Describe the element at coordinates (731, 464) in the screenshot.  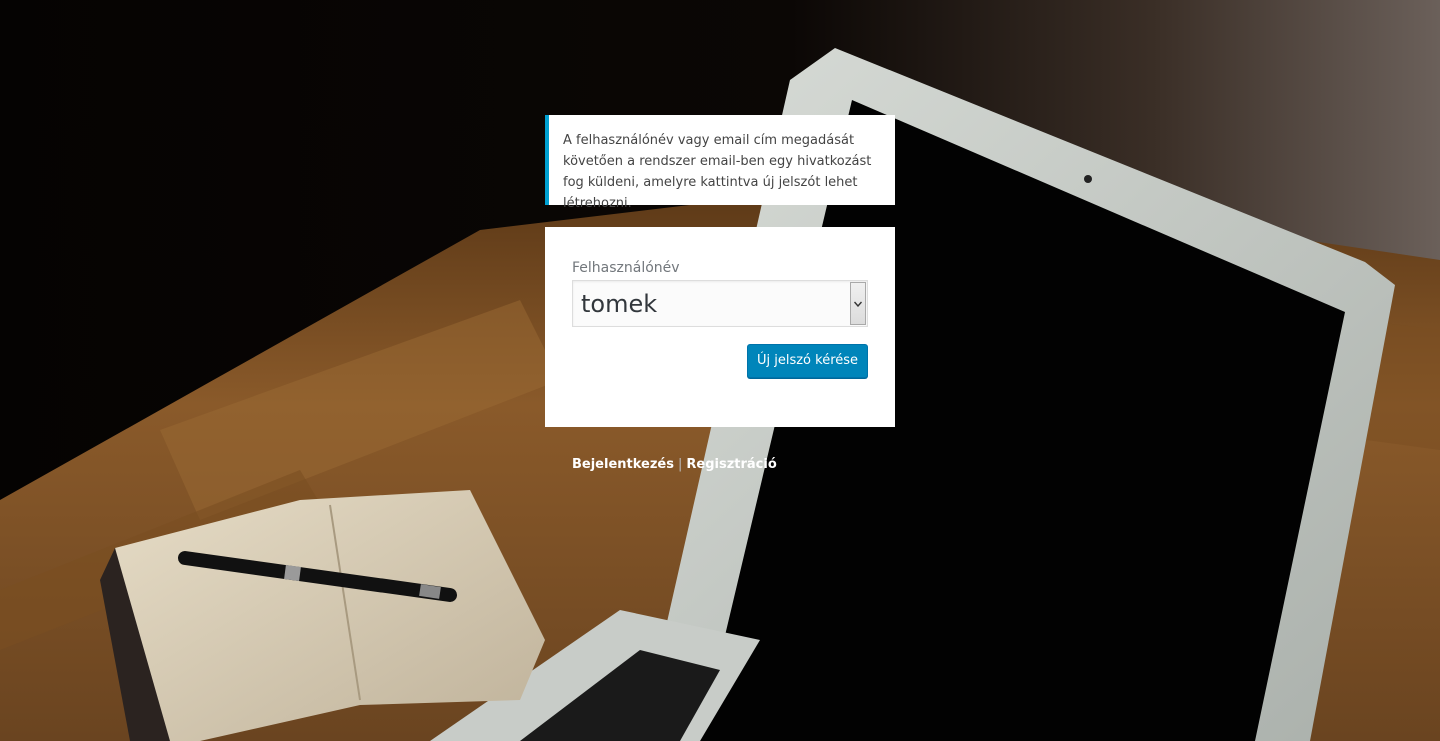
I see `register-link: Regisztráció` at that location.